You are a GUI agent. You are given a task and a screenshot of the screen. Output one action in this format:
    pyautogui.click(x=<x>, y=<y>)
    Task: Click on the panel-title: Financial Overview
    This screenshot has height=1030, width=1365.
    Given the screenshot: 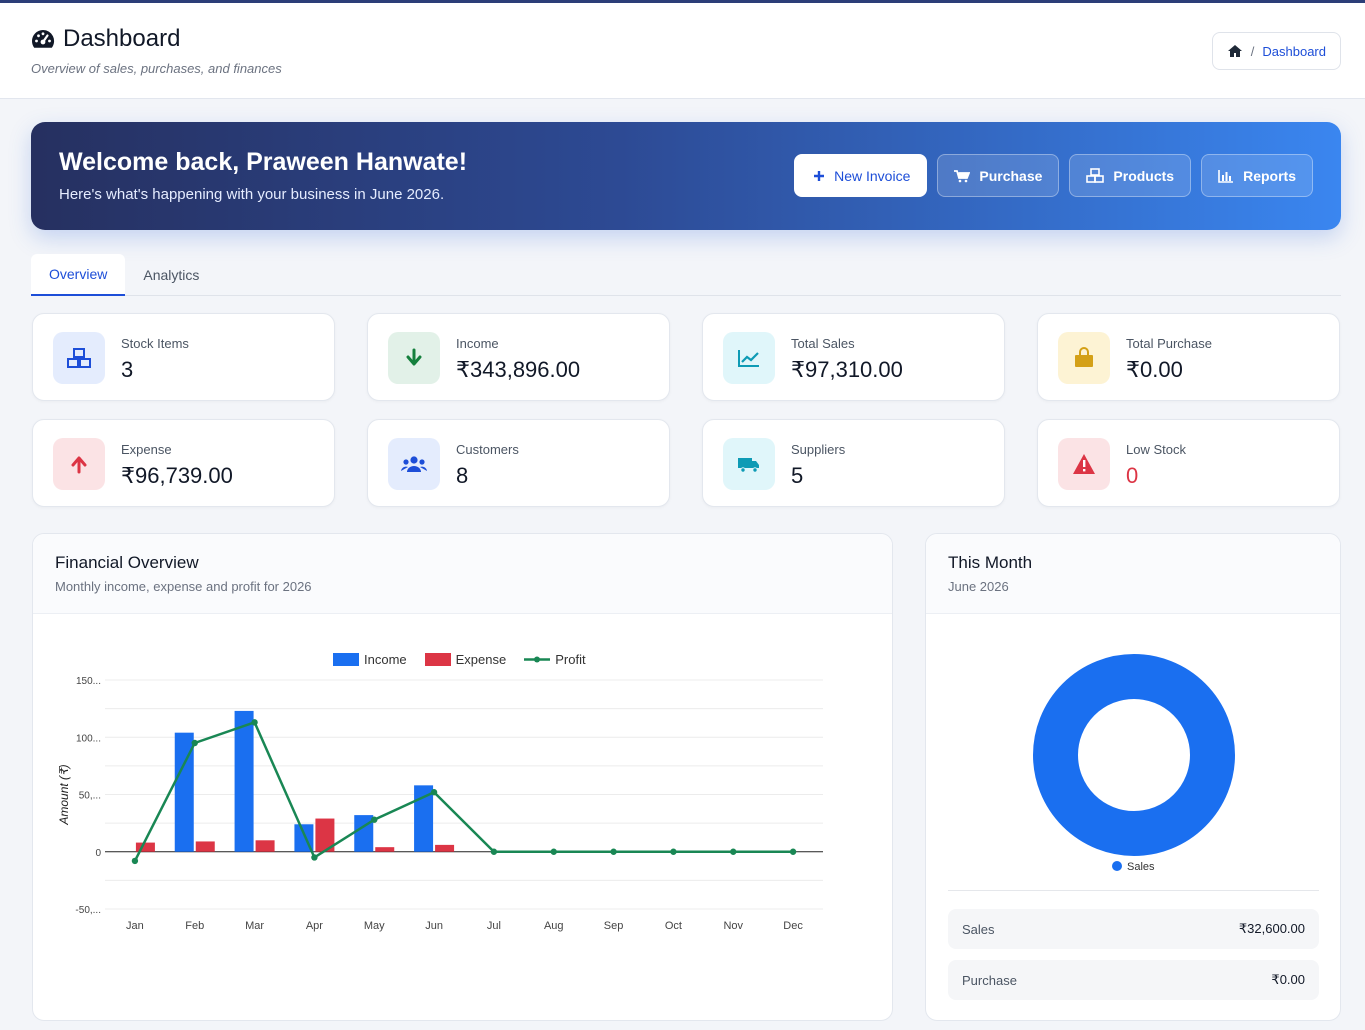 What is the action you would take?
    pyautogui.click(x=127, y=562)
    